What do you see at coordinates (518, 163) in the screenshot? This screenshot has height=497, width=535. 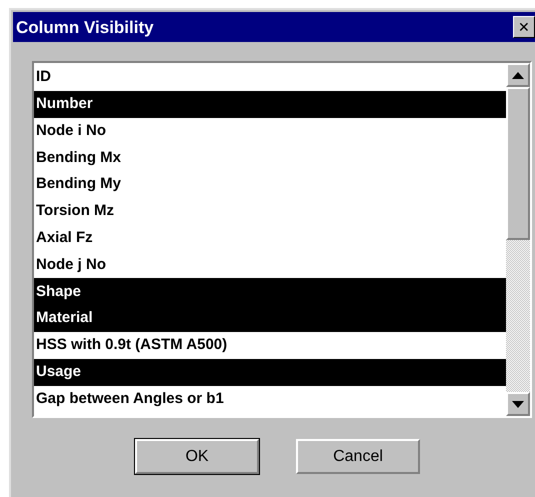 I see `scroll-thumb` at bounding box center [518, 163].